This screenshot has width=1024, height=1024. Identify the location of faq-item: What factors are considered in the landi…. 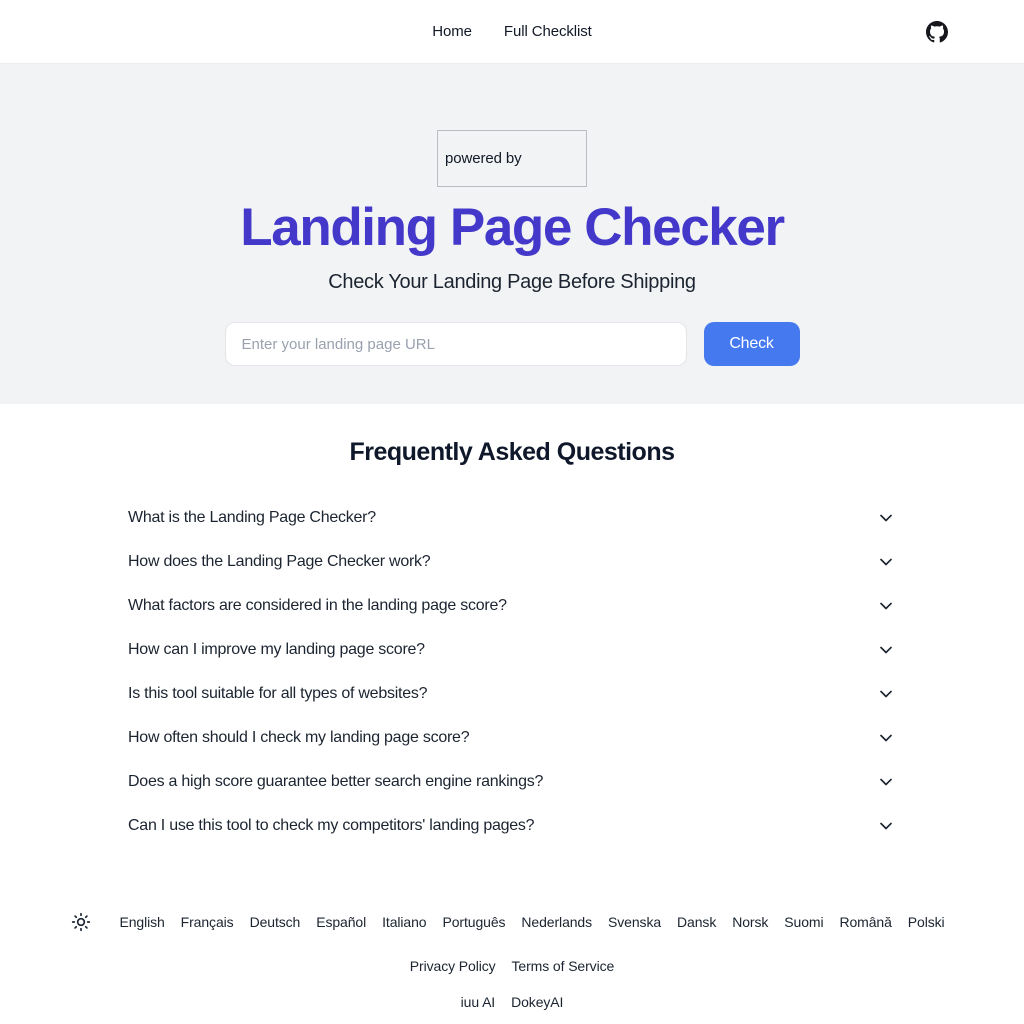
(512, 606).